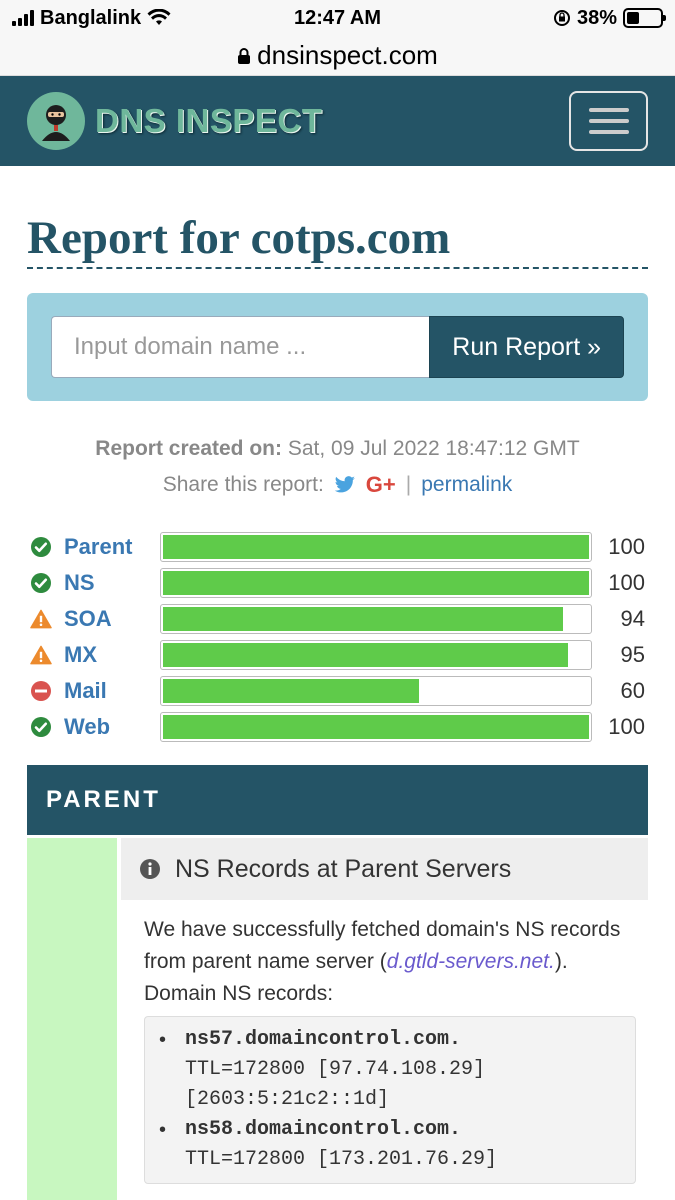  I want to click on logo, so click(56, 121).